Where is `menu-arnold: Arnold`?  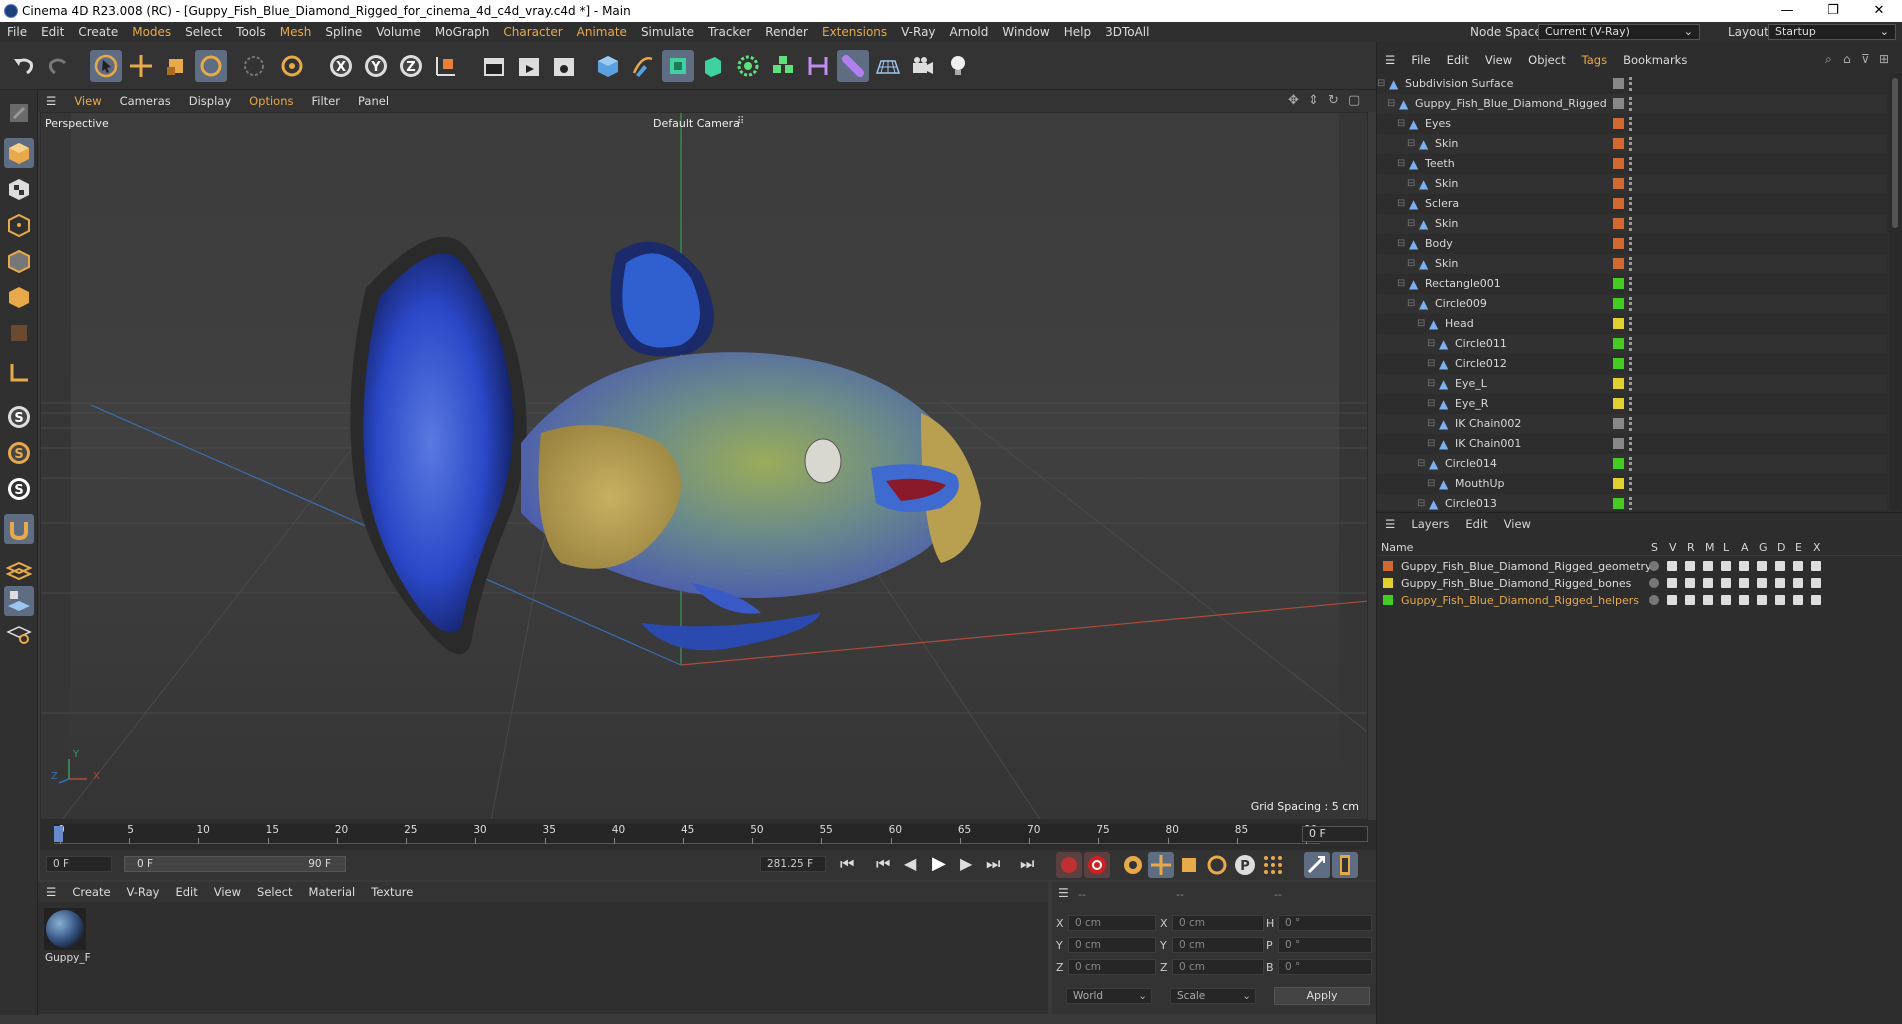
menu-arnold: Arnold is located at coordinates (969, 32).